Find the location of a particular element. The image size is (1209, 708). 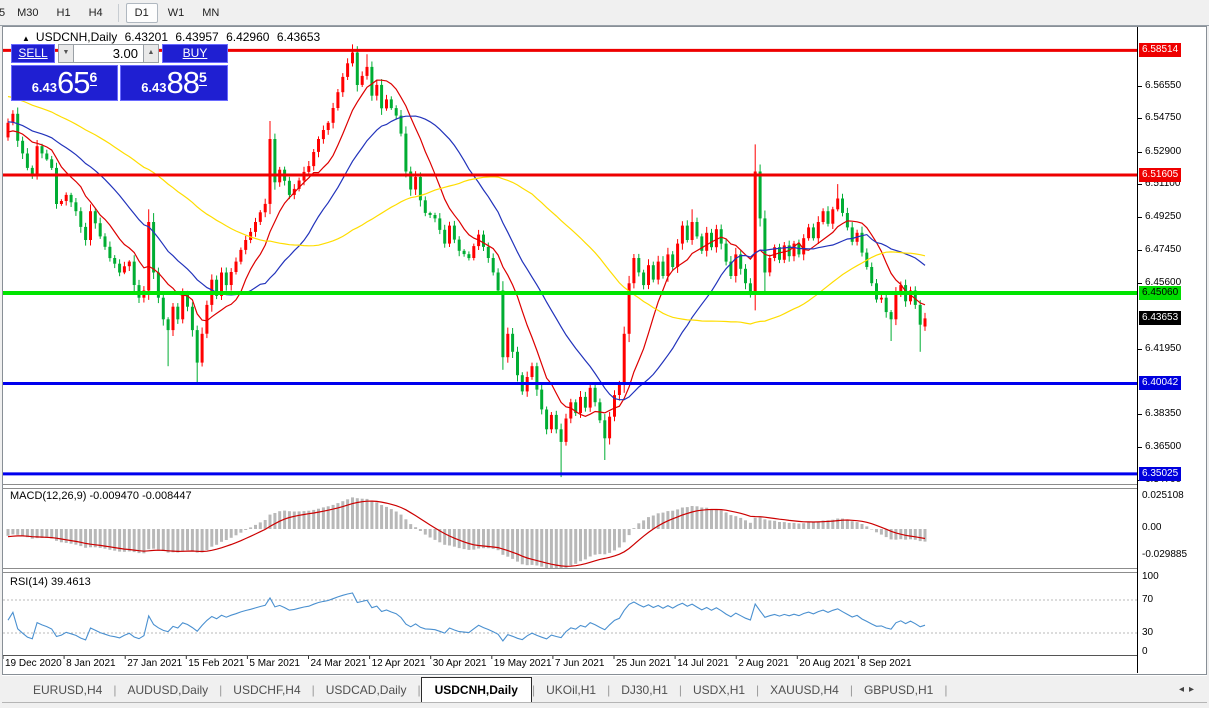

sell-price-display: 6.43 65 6 is located at coordinates (64, 83).